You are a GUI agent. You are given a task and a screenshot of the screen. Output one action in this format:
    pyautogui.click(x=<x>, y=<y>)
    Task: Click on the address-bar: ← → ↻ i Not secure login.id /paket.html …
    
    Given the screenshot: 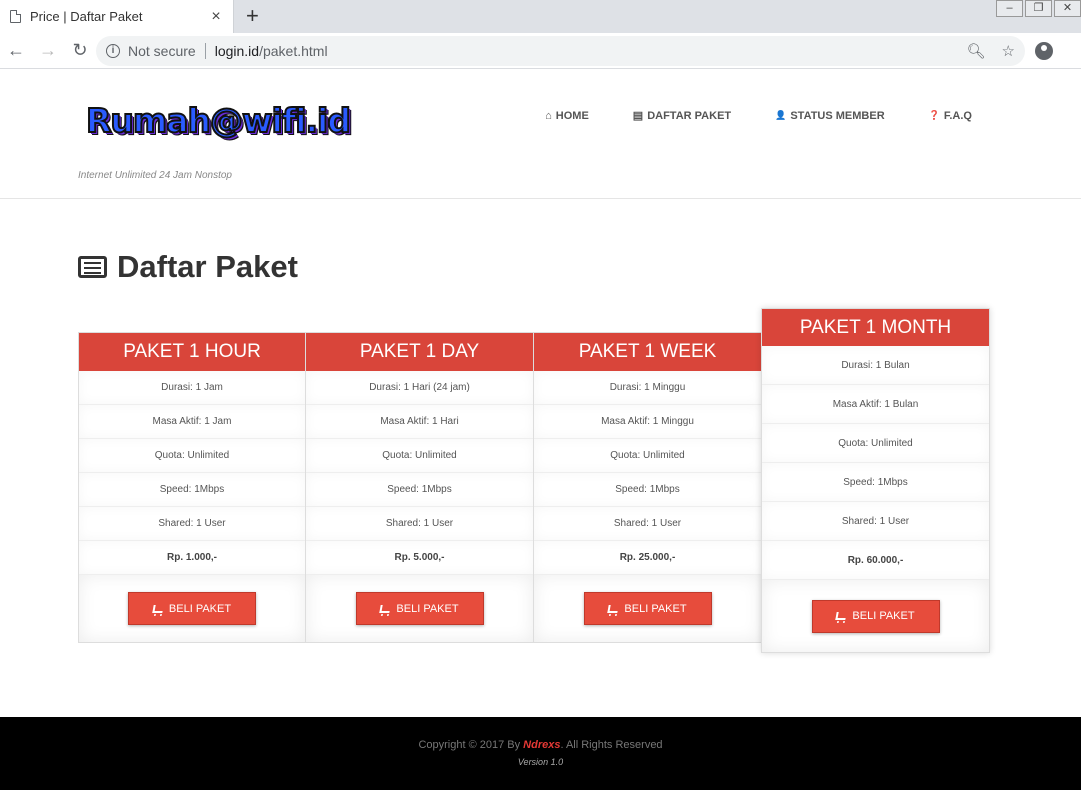 What is the action you would take?
    pyautogui.click(x=540, y=51)
    